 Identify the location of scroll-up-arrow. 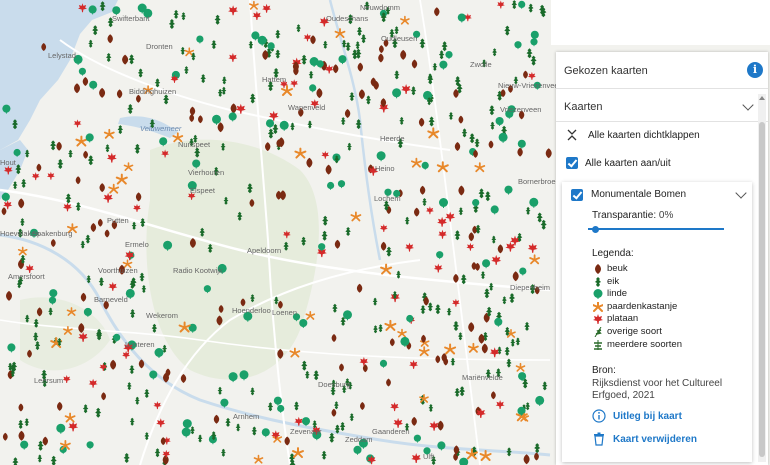
(762, 98).